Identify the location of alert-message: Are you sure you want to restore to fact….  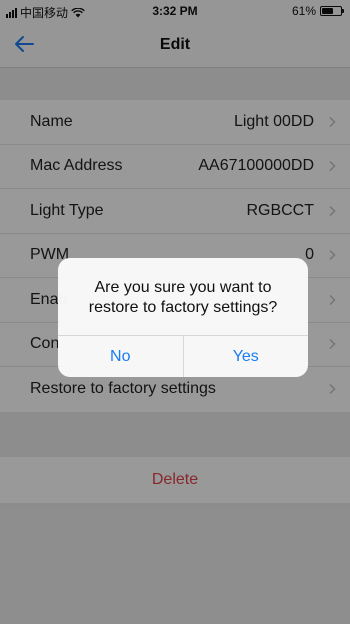
(183, 297).